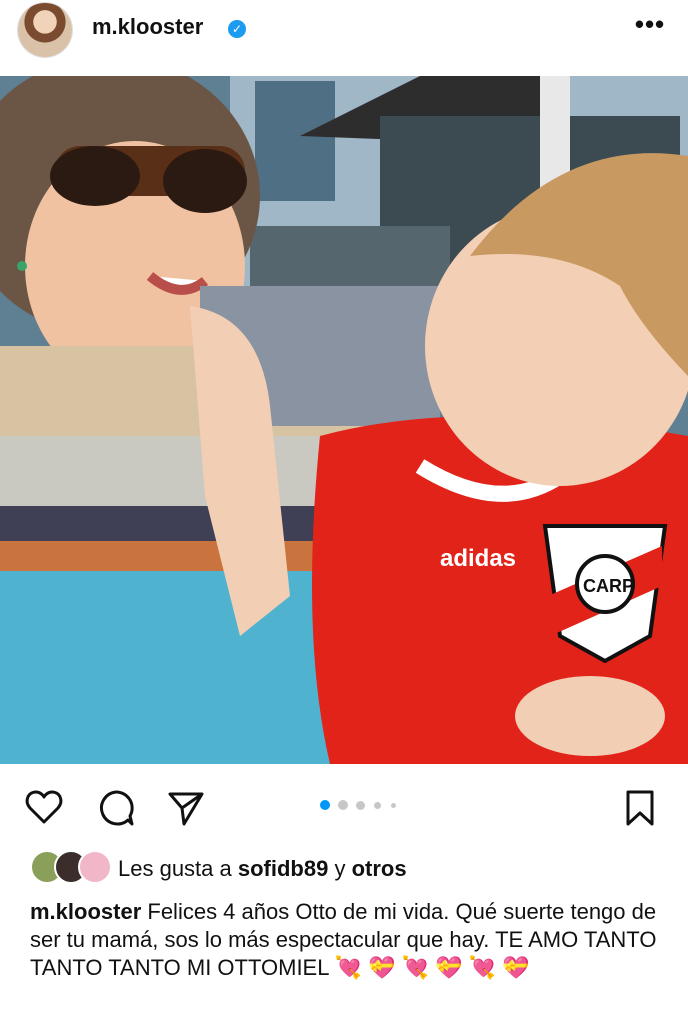 This screenshot has width=688, height=1024. Describe the element at coordinates (147, 27) in the screenshot. I see `username-link: m.klooster` at that location.